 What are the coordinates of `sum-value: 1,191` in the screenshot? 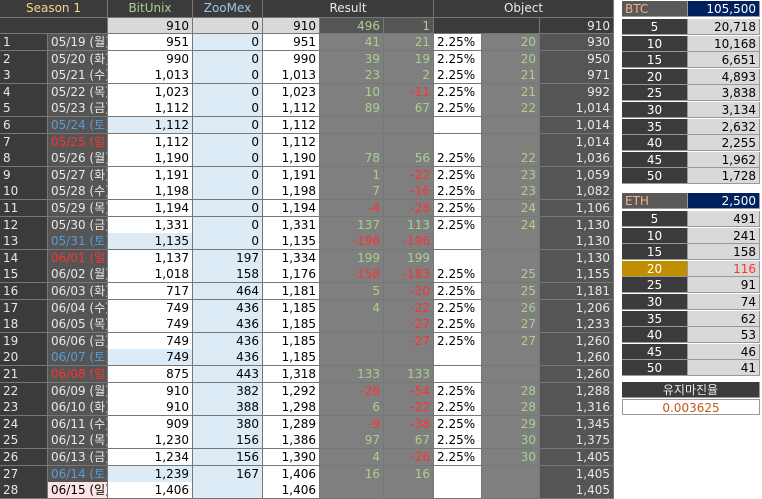 It's located at (291, 175).